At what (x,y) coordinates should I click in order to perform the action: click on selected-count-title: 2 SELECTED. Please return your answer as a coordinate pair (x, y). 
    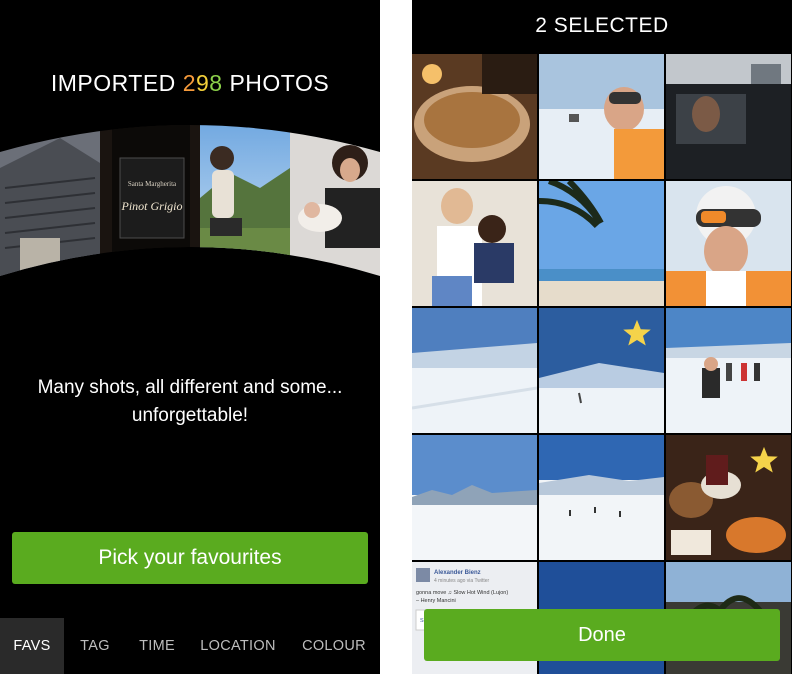
    Looking at the image, I should click on (602, 25).